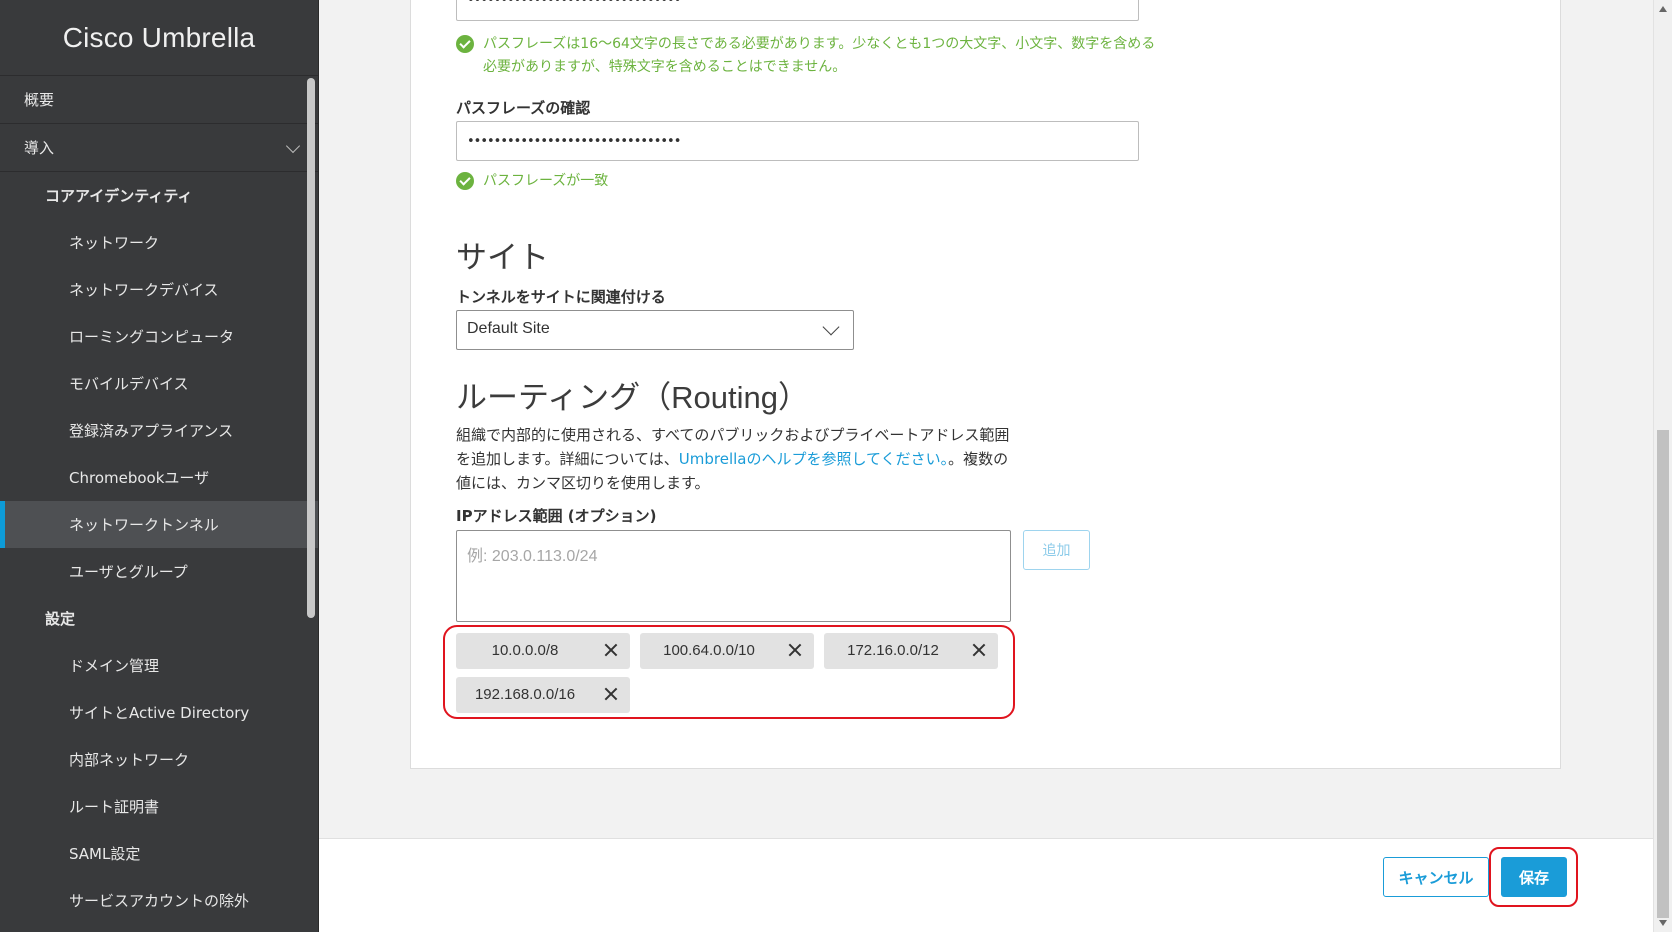  What do you see at coordinates (665, 67) in the screenshot?
I see `passphrase-hint-line2: 必要がありますが、特殊文字を含めることはできません。` at bounding box center [665, 67].